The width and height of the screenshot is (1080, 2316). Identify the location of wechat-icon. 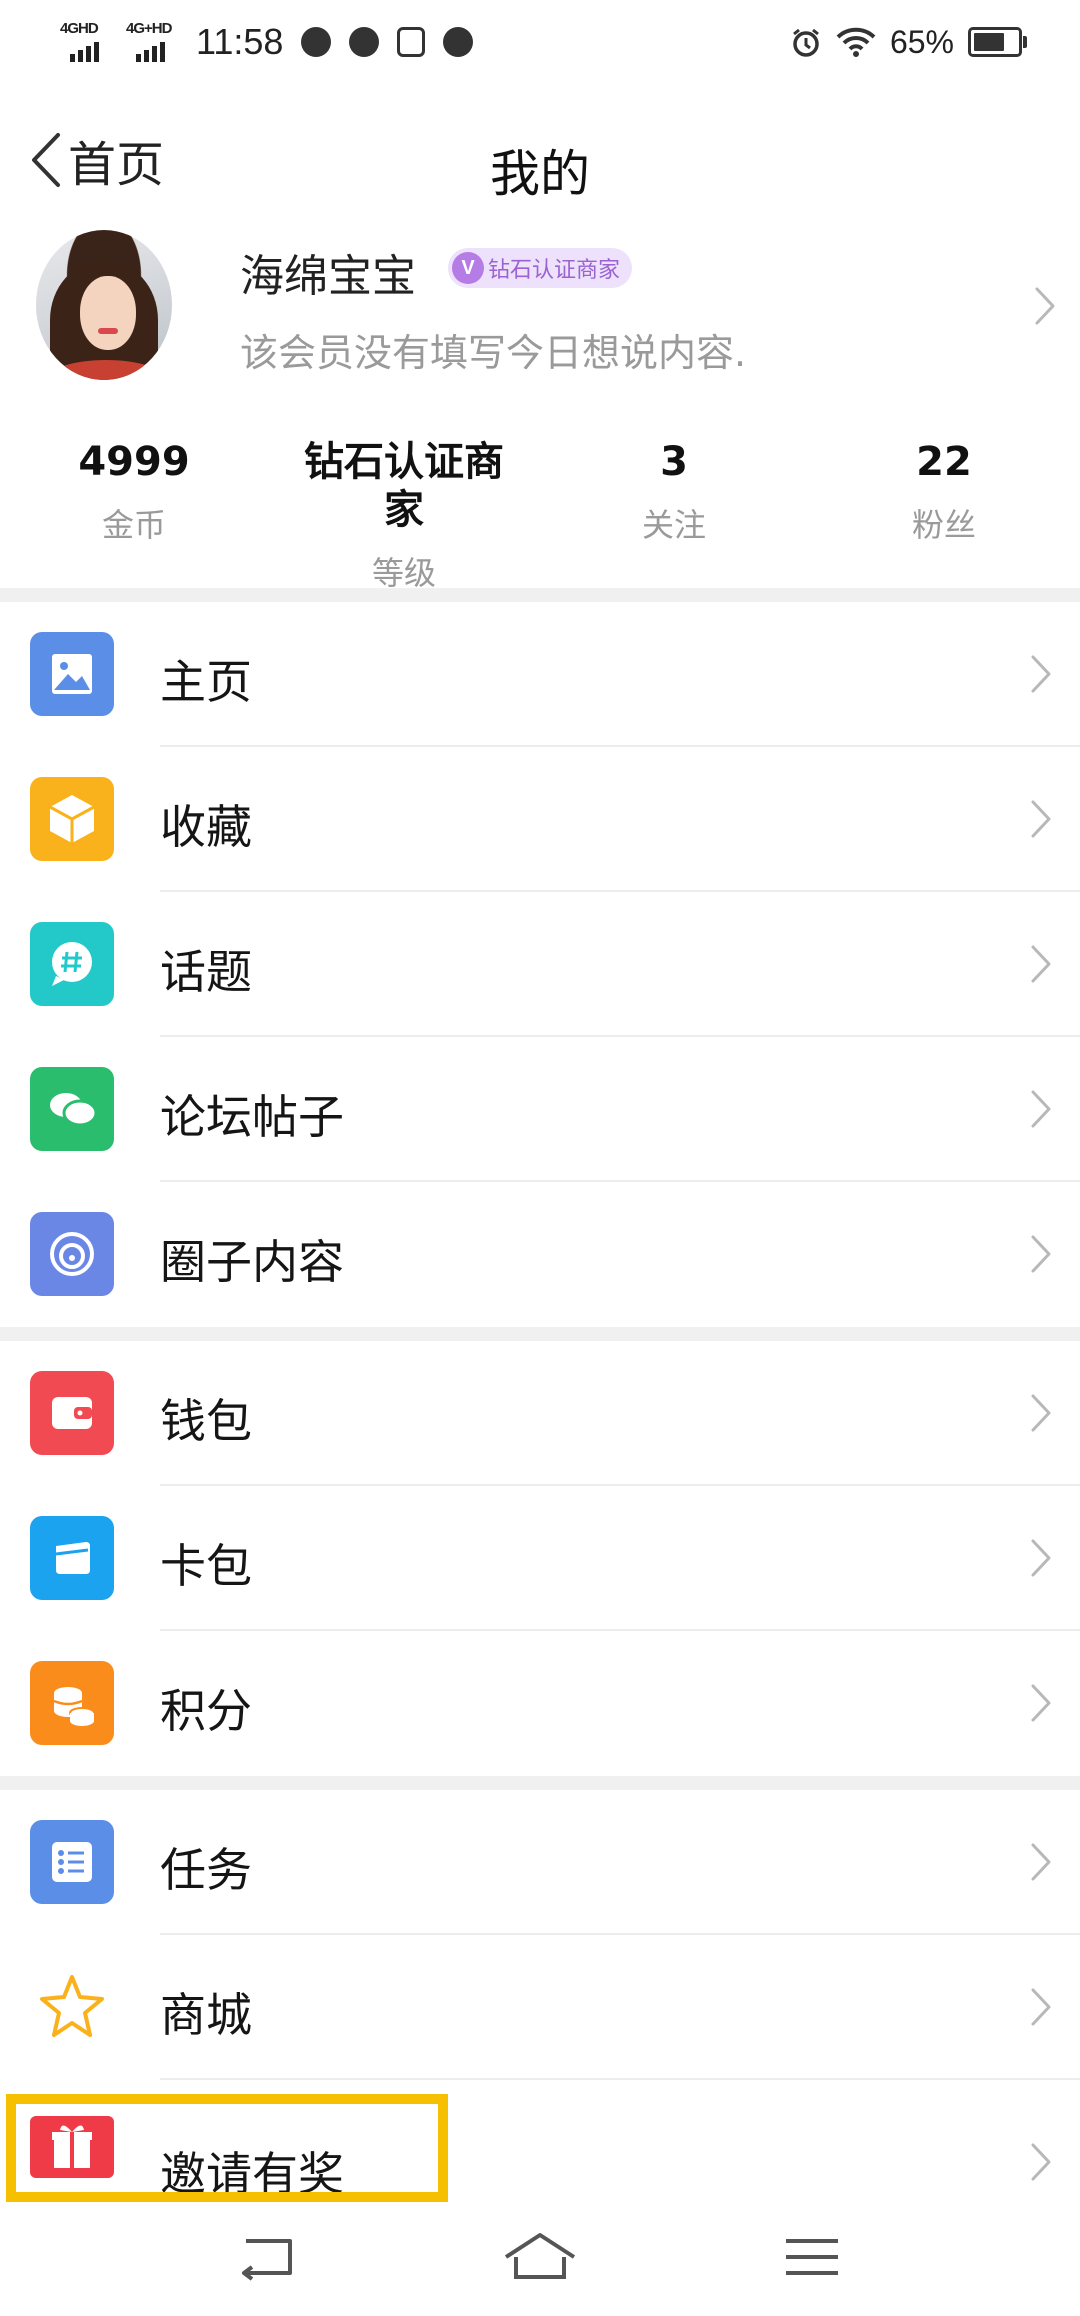
(316, 42).